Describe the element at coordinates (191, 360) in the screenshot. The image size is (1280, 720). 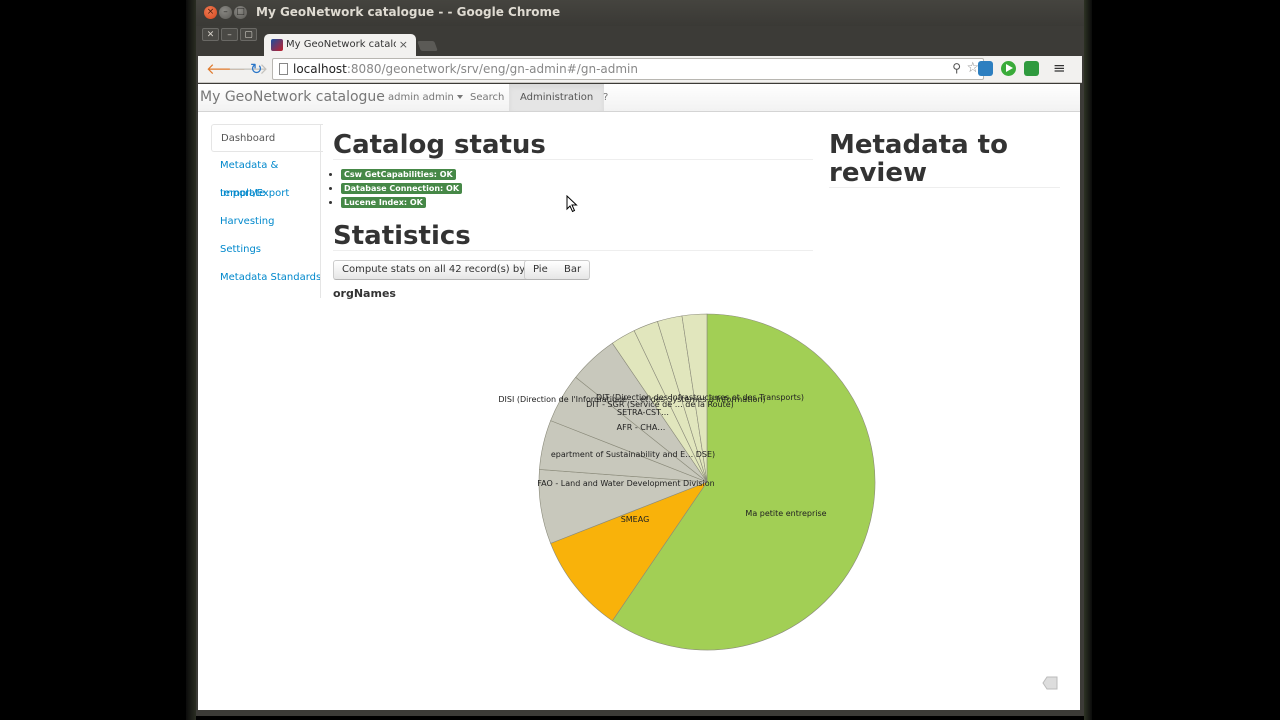
I see `desktop-edge-left` at that location.